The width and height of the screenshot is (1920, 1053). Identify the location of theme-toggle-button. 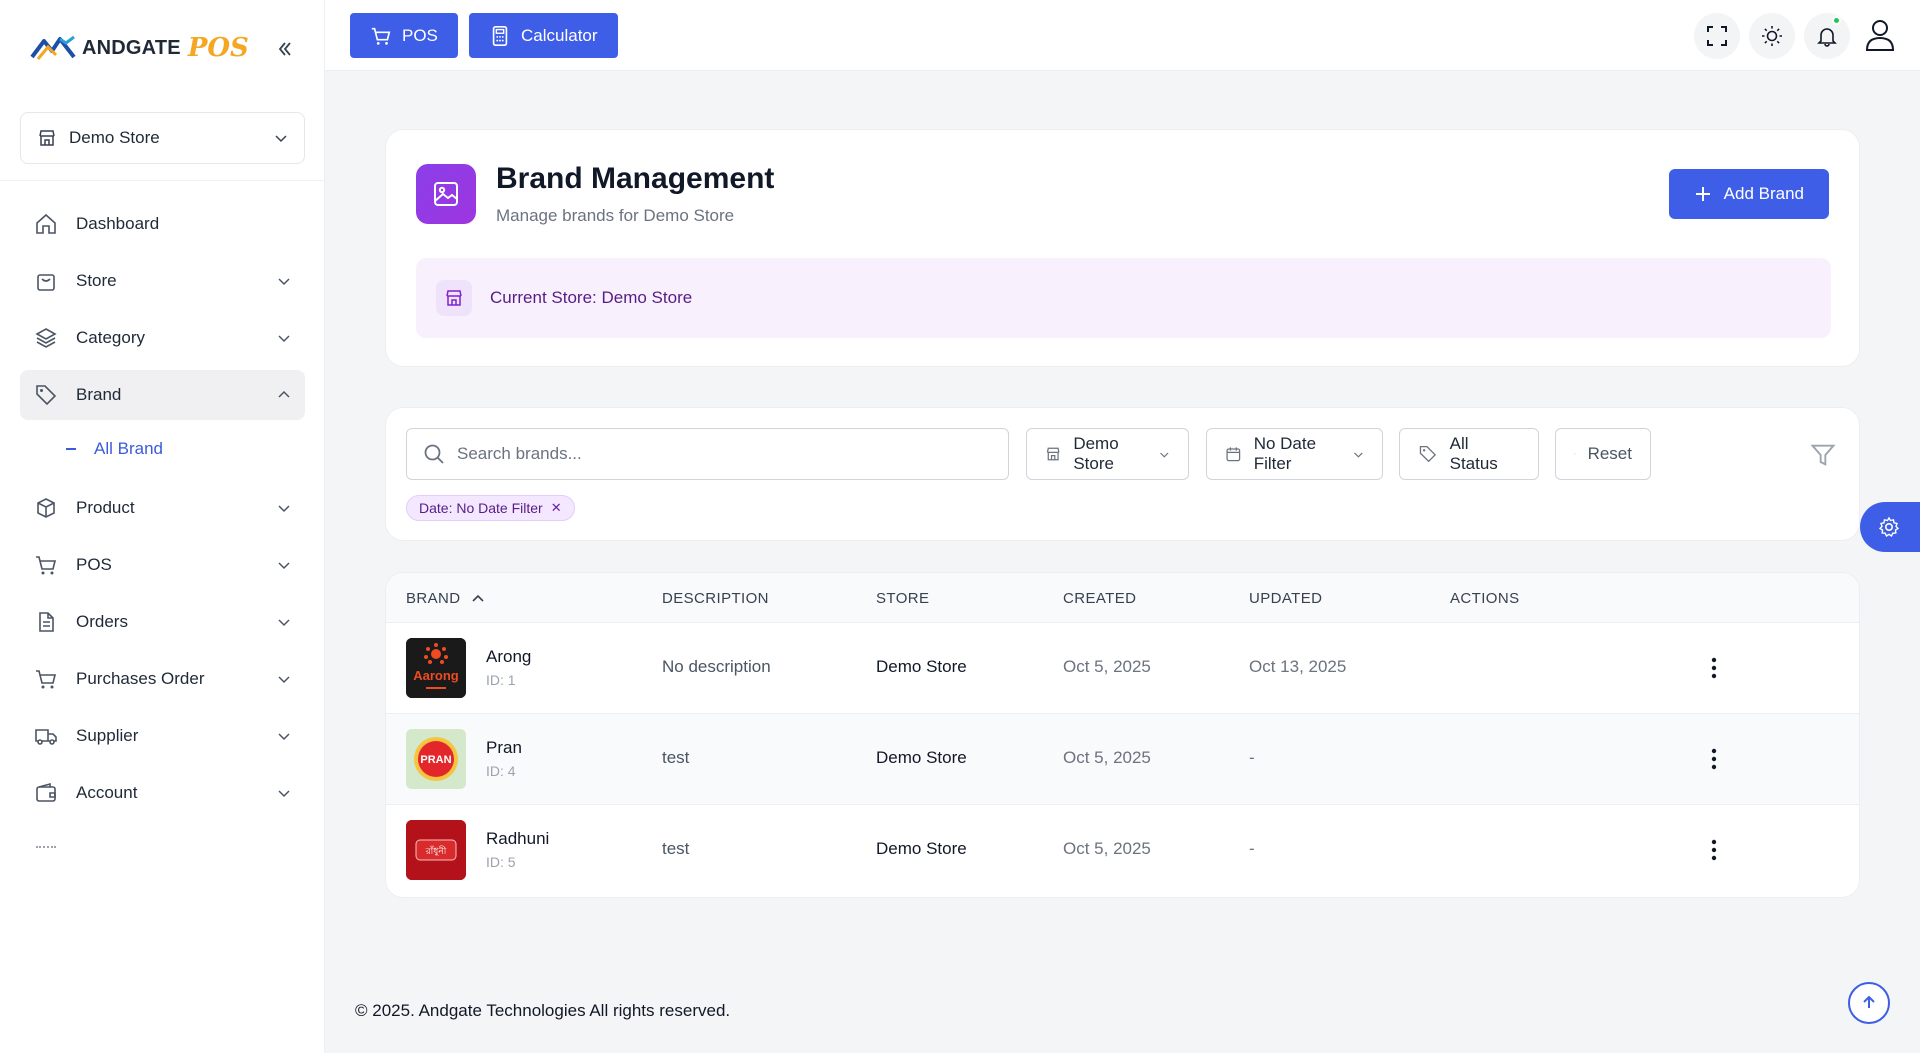
(1772, 36).